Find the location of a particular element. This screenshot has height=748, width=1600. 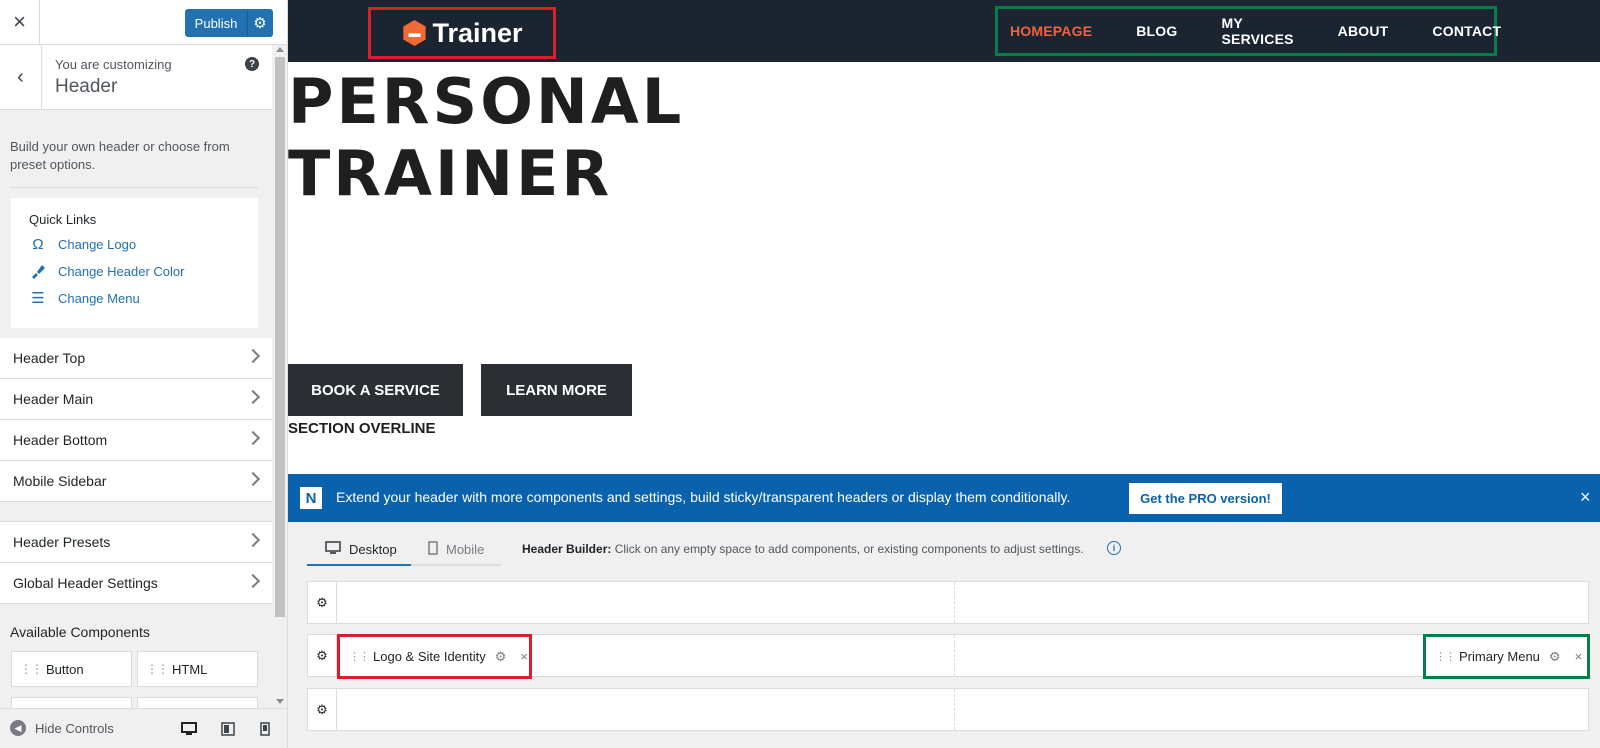

section-global-header-settings: Global Header Settings is located at coordinates (136, 583).